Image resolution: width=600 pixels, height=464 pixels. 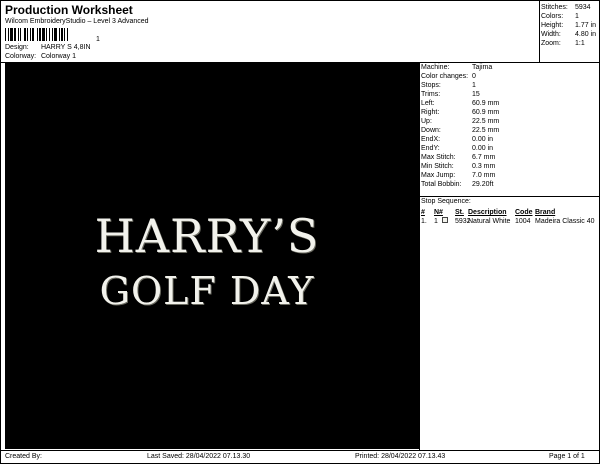 I want to click on panel-divider, so click(x=419, y=256).